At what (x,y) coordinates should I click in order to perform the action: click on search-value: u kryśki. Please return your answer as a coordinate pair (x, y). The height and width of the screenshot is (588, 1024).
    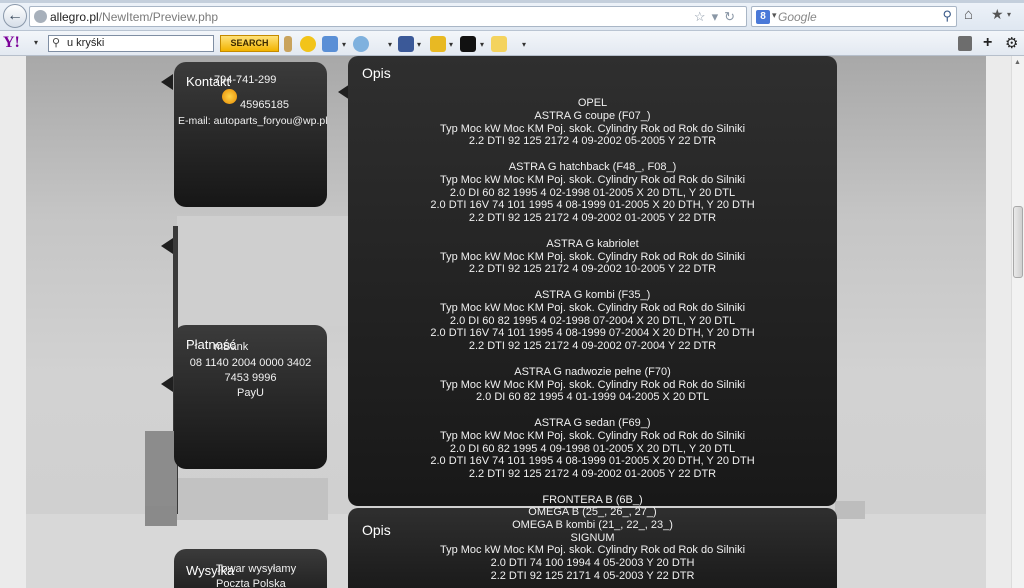
    Looking at the image, I should click on (86, 43).